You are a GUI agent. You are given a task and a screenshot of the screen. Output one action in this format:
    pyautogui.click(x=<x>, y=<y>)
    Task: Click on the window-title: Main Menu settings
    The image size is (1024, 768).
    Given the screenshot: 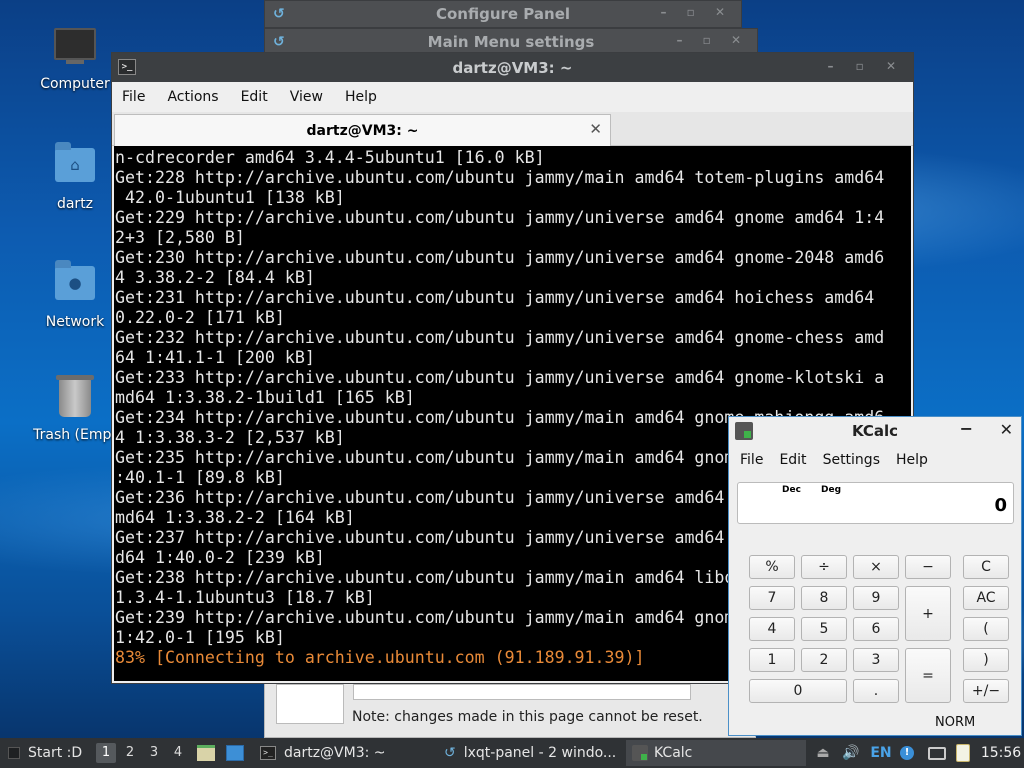 What is the action you would take?
    pyautogui.click(x=511, y=42)
    